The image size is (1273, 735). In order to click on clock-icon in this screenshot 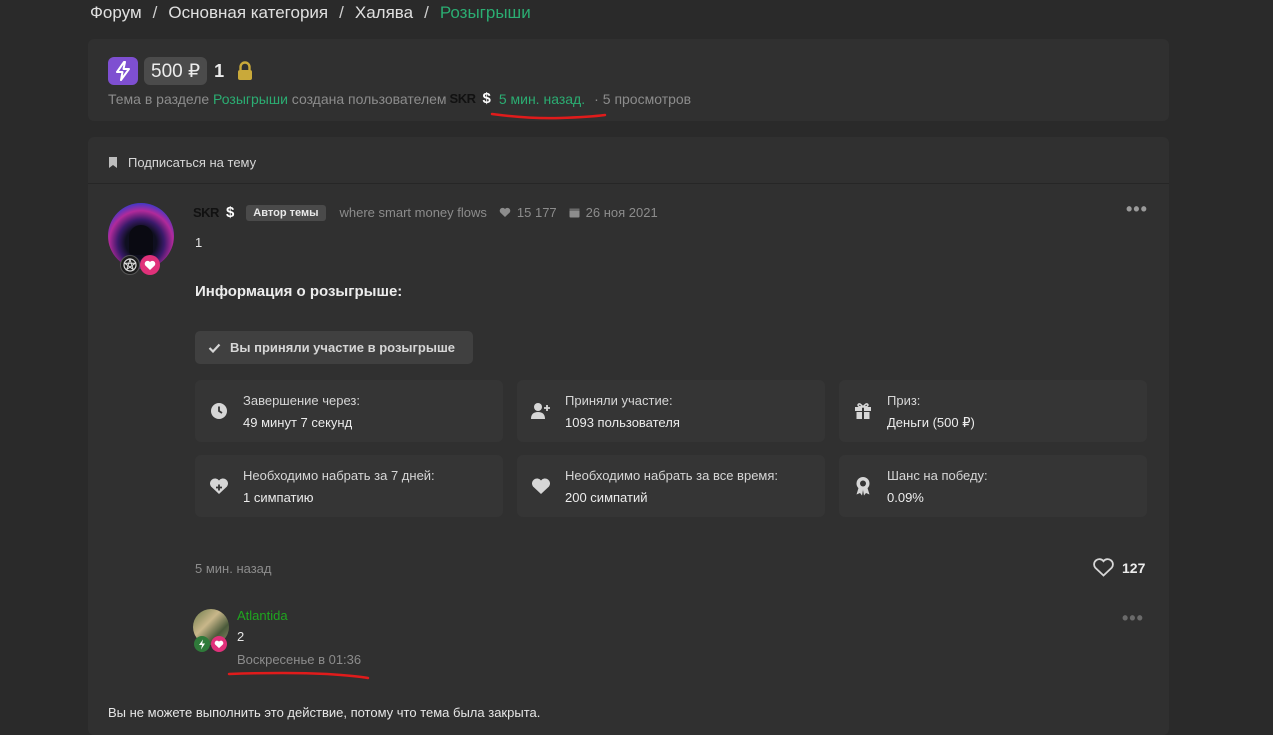, I will do `click(219, 411)`.